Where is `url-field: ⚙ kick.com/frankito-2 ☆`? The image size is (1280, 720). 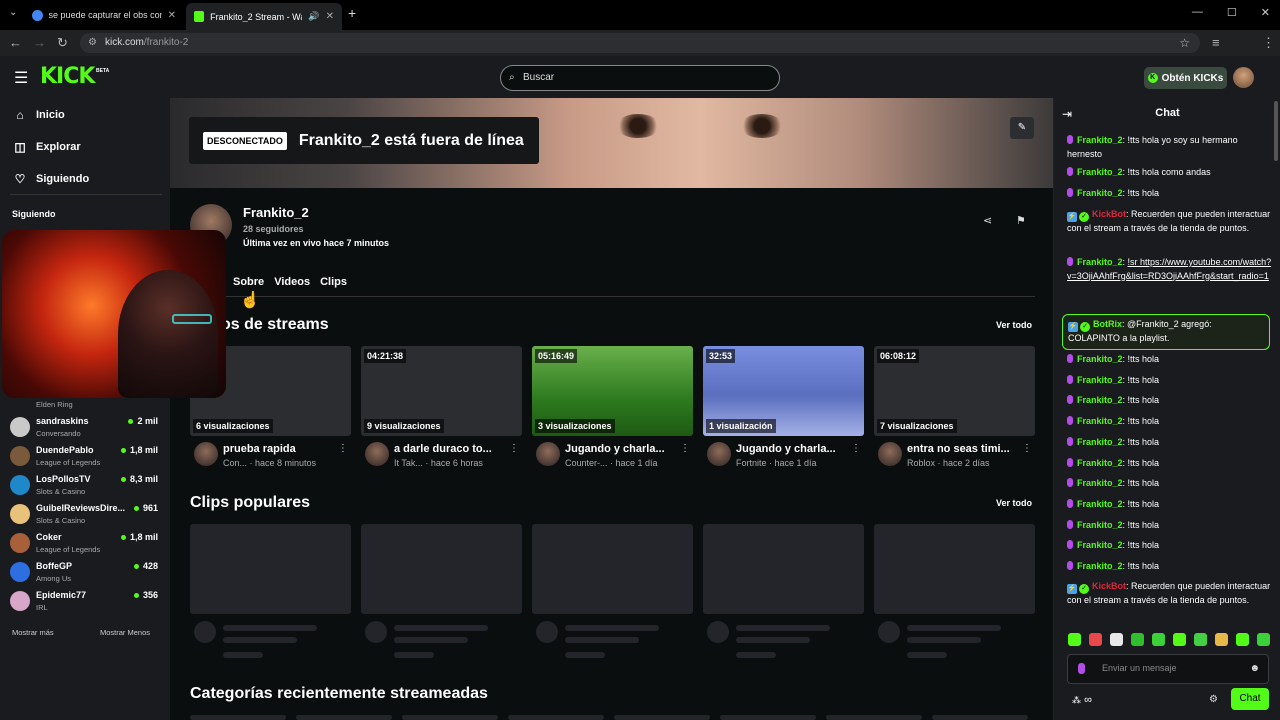
url-field: ⚙ kick.com/frankito-2 ☆ is located at coordinates (640, 43).